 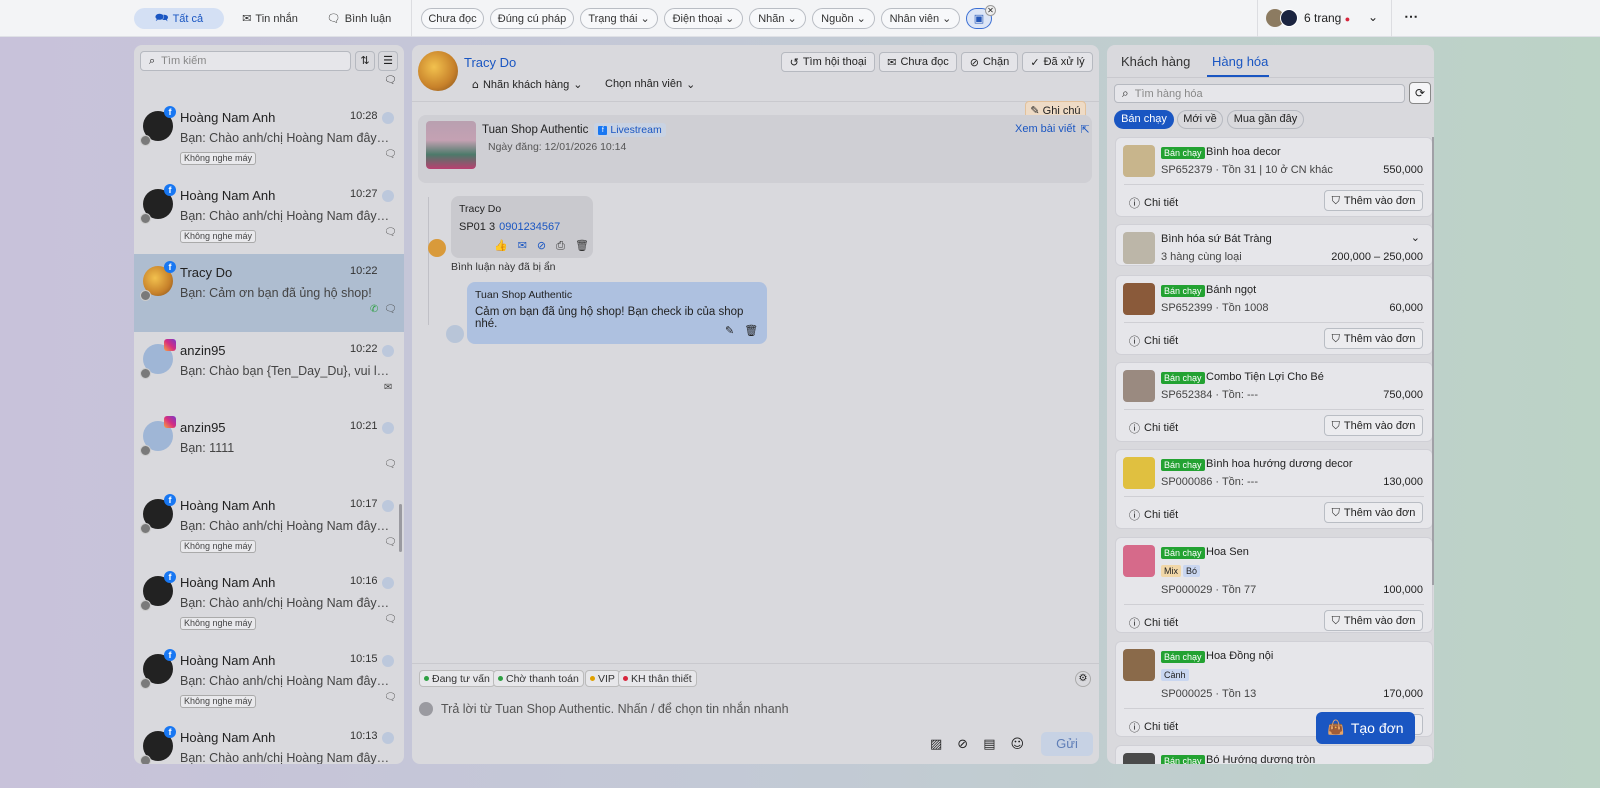 I want to click on pages-count: 6 trang ●, so click(x=1327, y=18).